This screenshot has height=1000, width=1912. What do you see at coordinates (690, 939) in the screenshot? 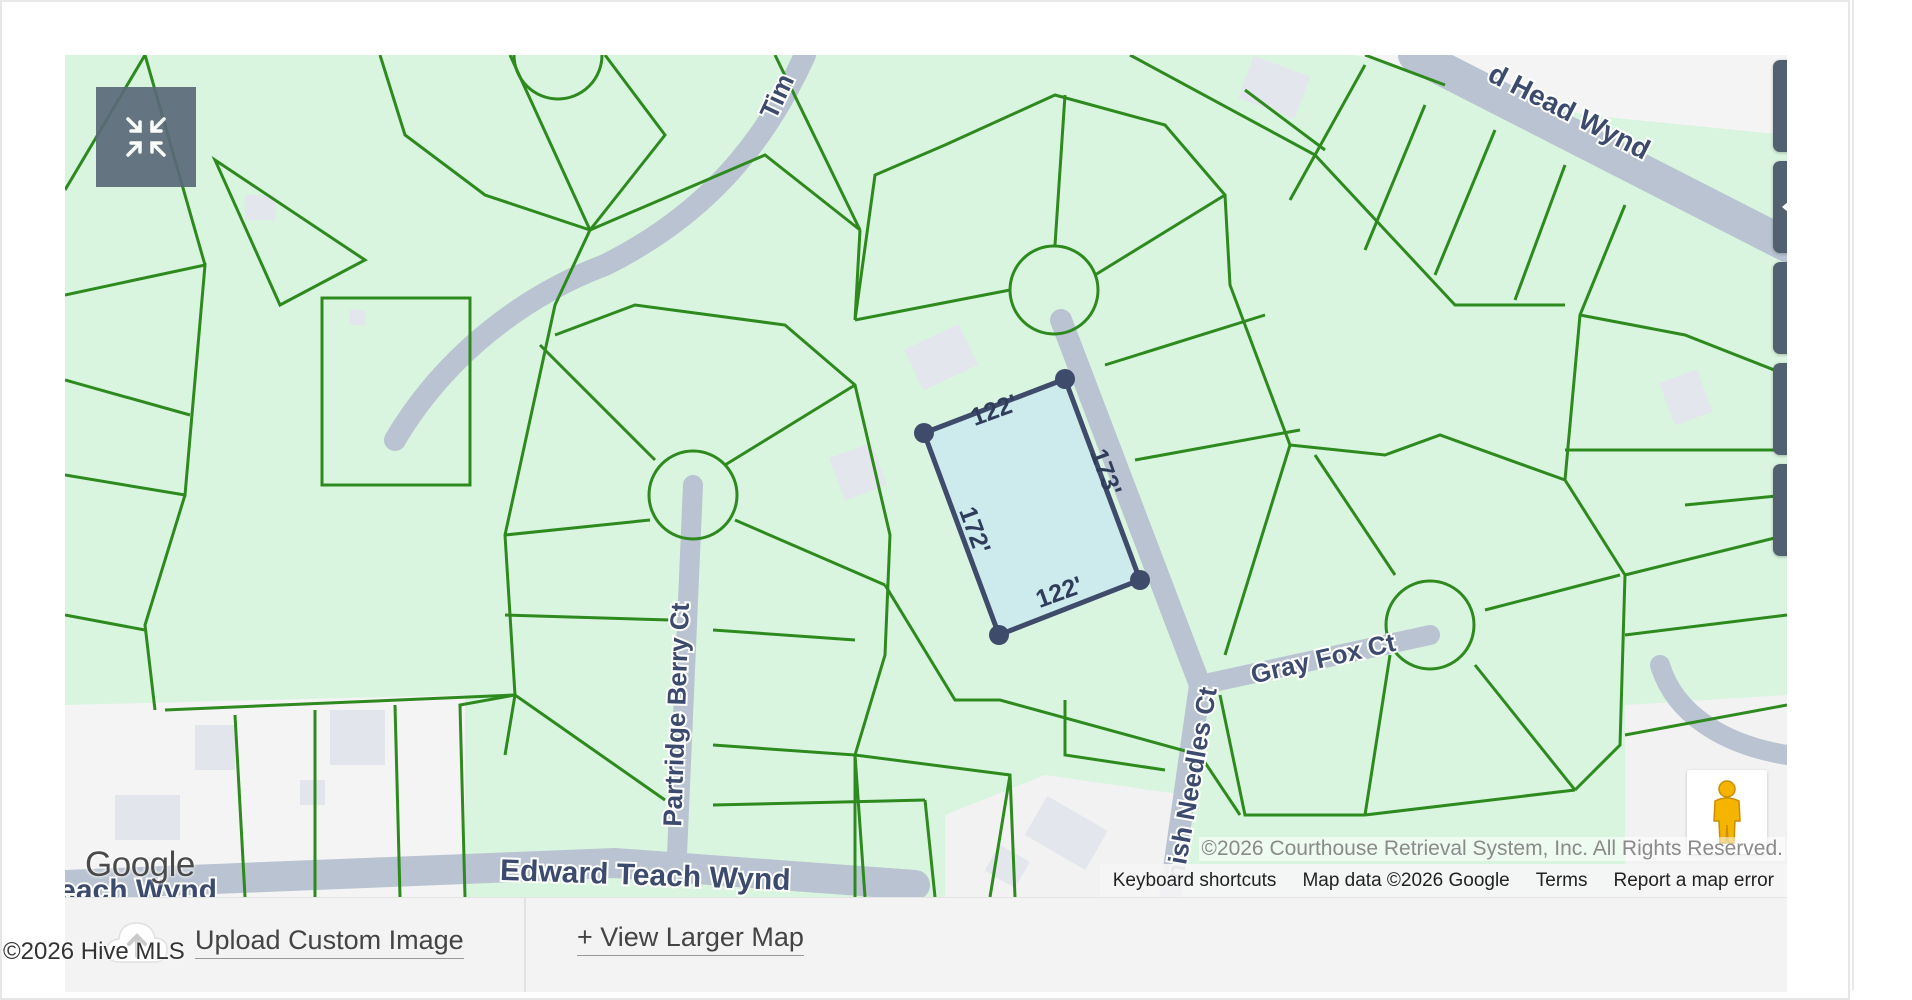
I see `view-larger-map-link: + View Larger Map` at bounding box center [690, 939].